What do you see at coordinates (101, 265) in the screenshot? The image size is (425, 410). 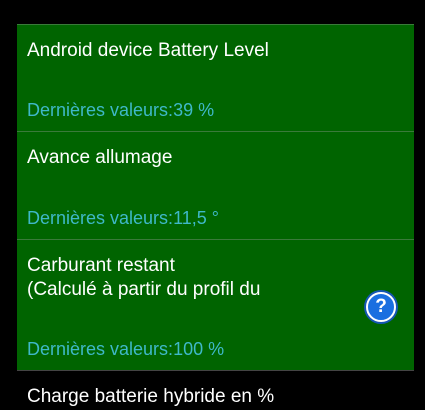 I see `sensor-name-line: Carburant restant` at bounding box center [101, 265].